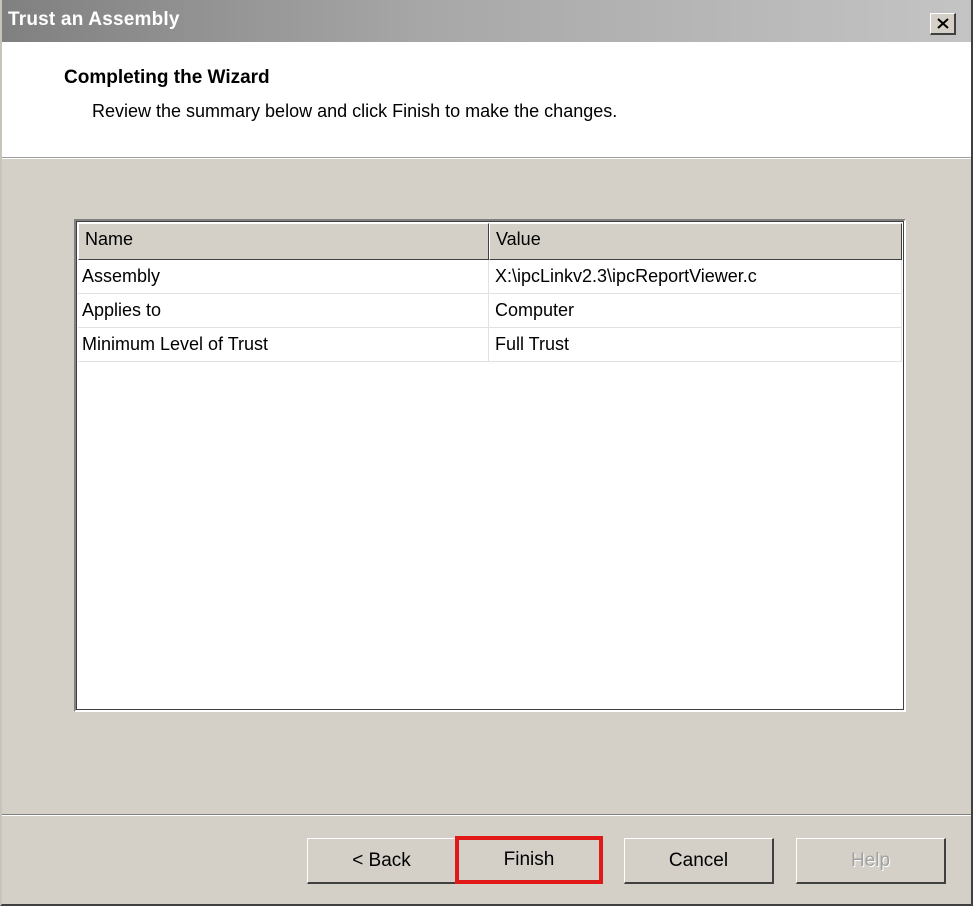 The height and width of the screenshot is (906, 973). Describe the element at coordinates (695, 311) in the screenshot. I see `cell-value: Computer` at that location.